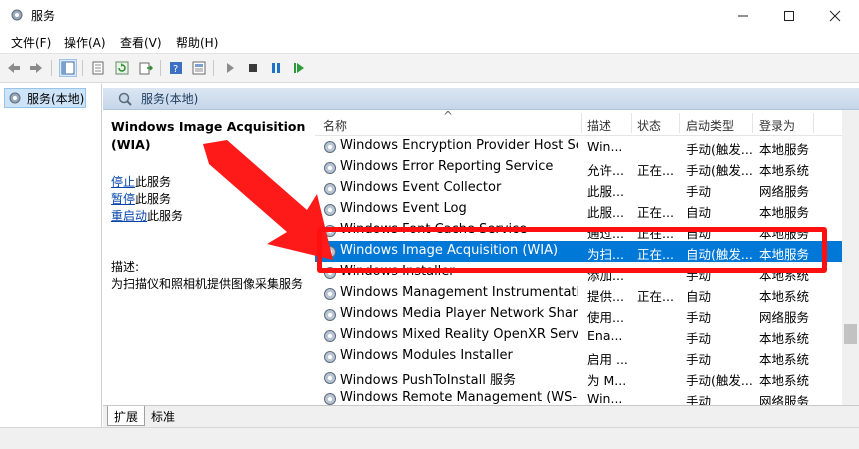  Describe the element at coordinates (129, 216) in the screenshot. I see `restart-service-link: 重启动` at that location.